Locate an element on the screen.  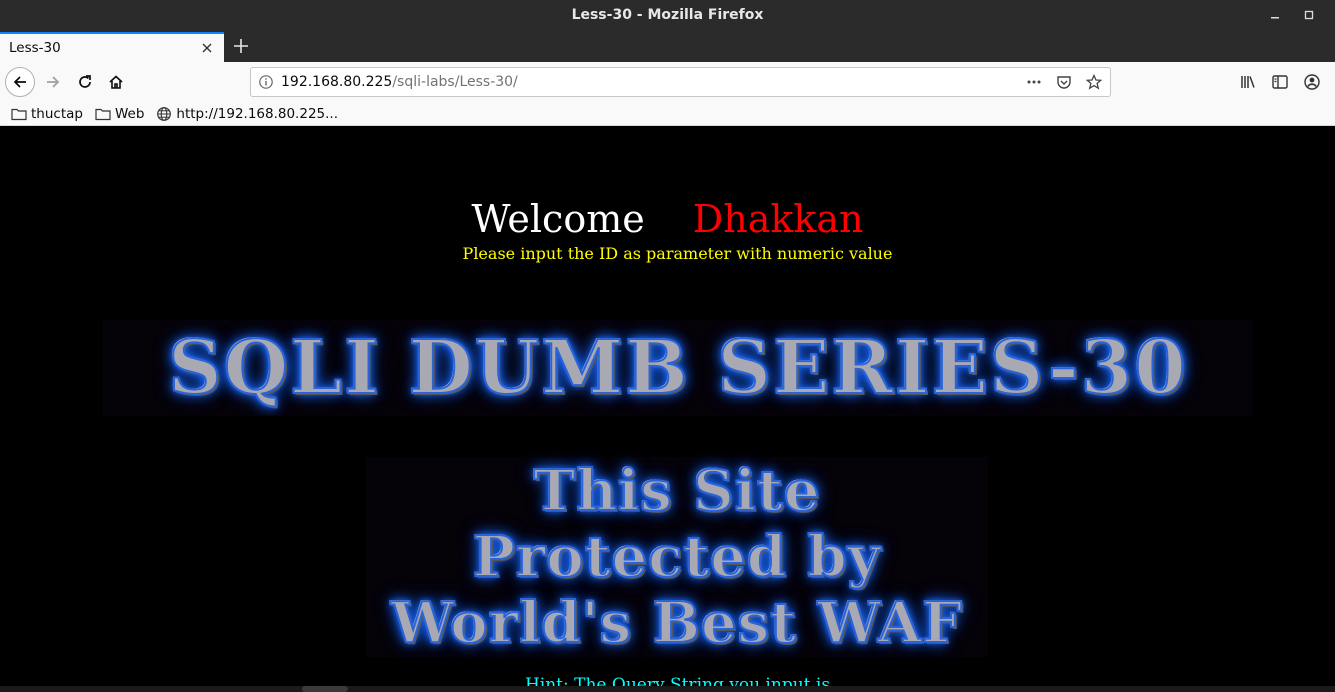
waf-line-3: World's Best WAF is located at coordinates (677, 623).